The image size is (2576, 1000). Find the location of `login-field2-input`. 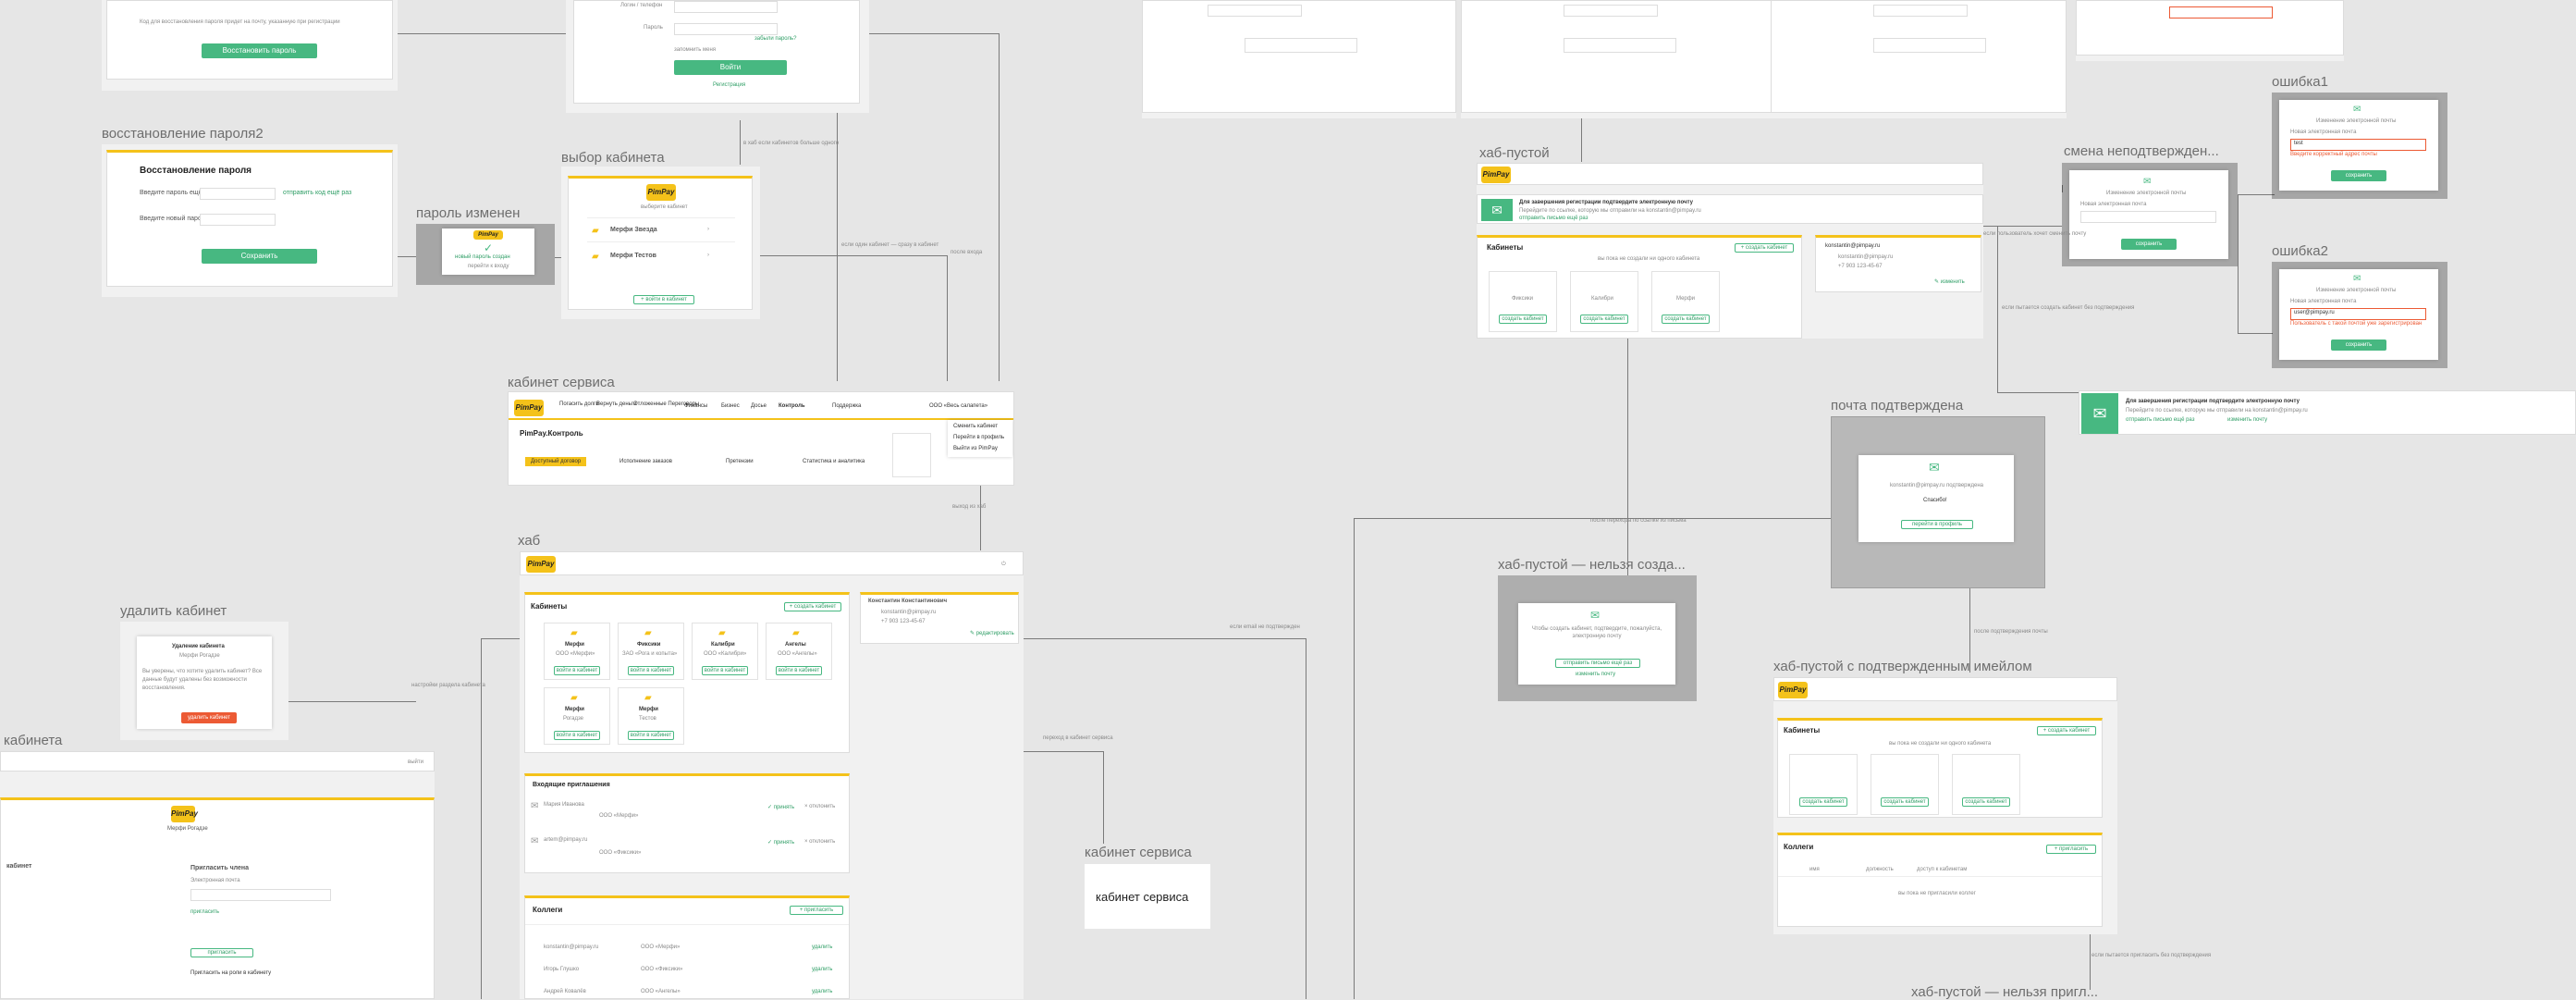

login-field2-input is located at coordinates (726, 29).